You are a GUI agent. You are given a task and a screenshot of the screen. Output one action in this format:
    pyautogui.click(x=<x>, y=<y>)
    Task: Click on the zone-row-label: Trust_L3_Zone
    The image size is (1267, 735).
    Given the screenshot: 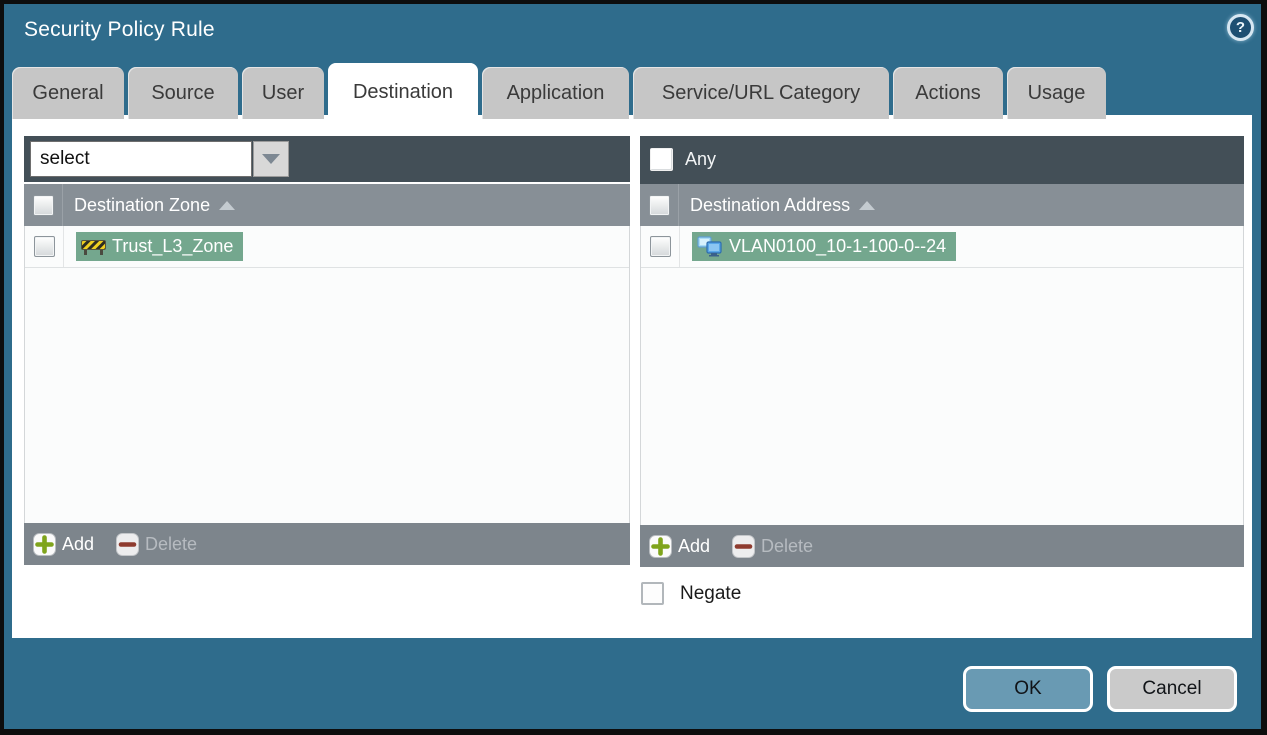 What is the action you would take?
    pyautogui.click(x=173, y=246)
    